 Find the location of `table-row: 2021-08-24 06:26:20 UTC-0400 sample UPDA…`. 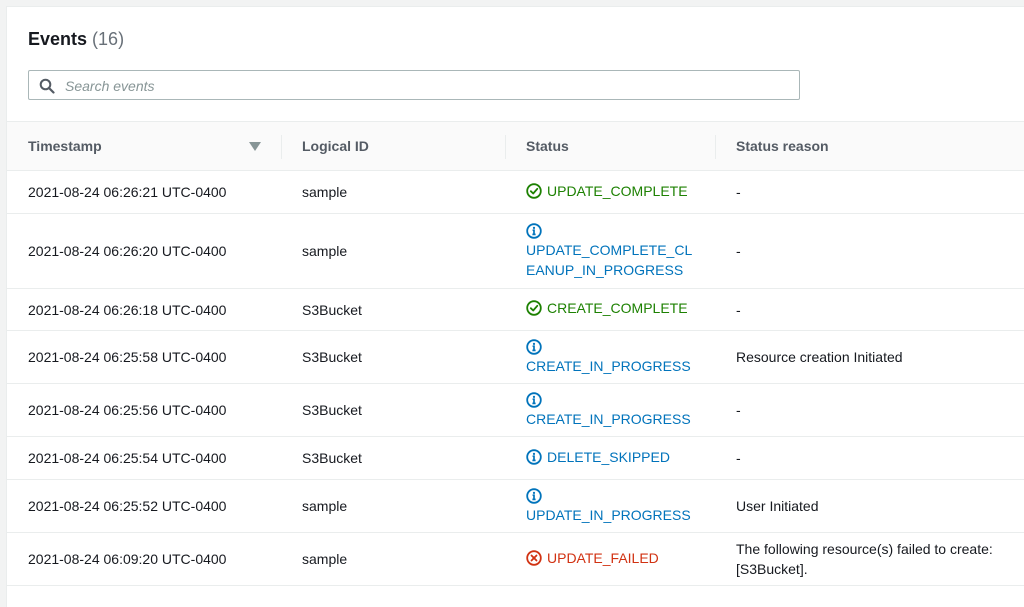

table-row: 2021-08-24 06:26:20 UTC-0400 sample UPDA… is located at coordinates (515, 251).